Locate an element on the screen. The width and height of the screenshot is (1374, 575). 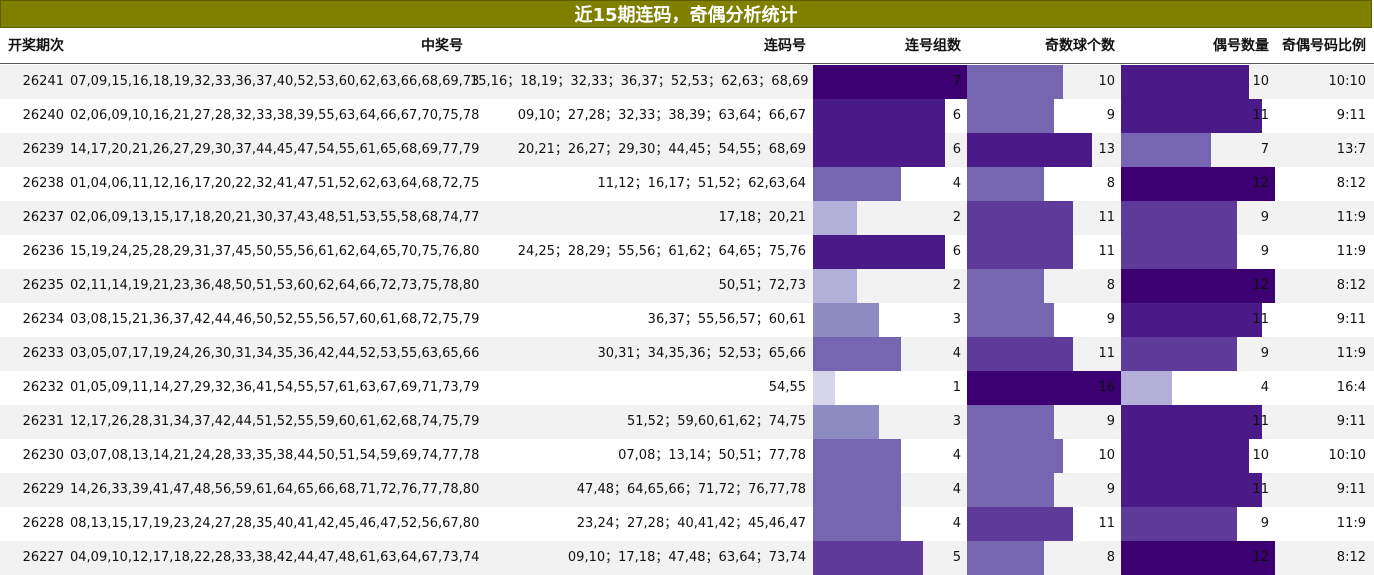
cell-period: 26237 is located at coordinates (43, 217).